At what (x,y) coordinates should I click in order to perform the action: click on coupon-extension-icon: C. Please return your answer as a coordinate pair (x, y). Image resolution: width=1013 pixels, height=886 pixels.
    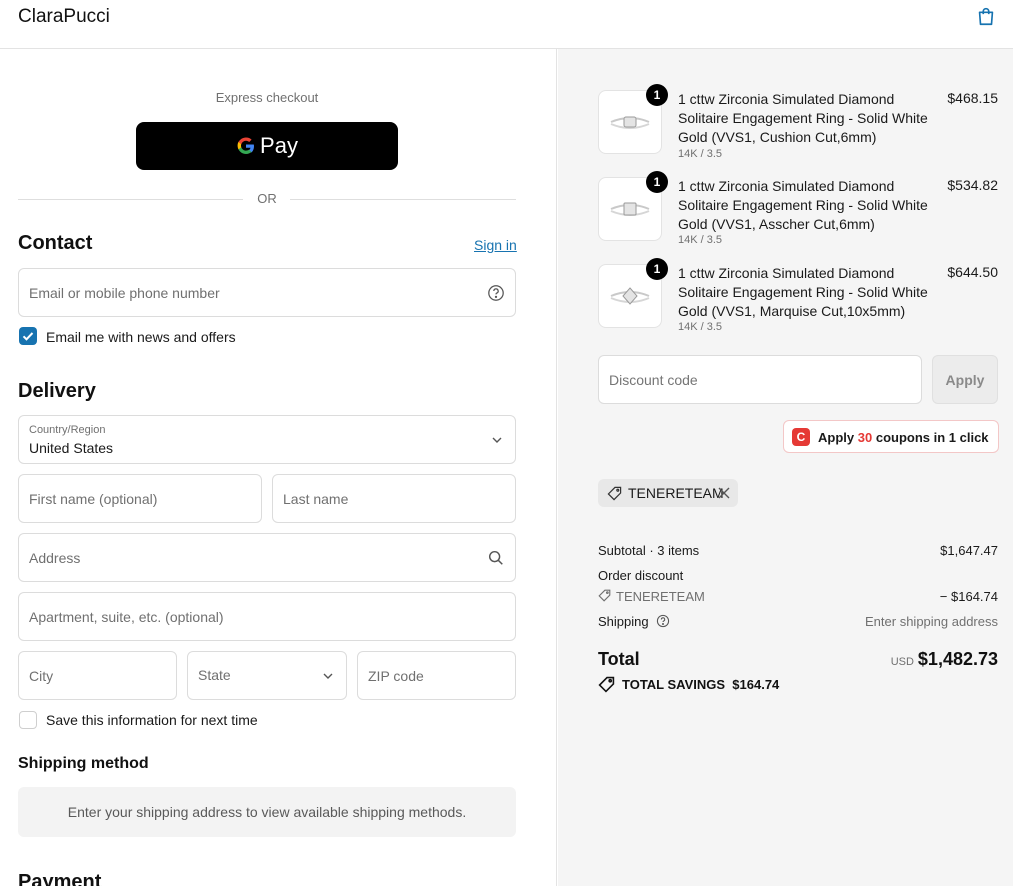
    Looking at the image, I should click on (801, 437).